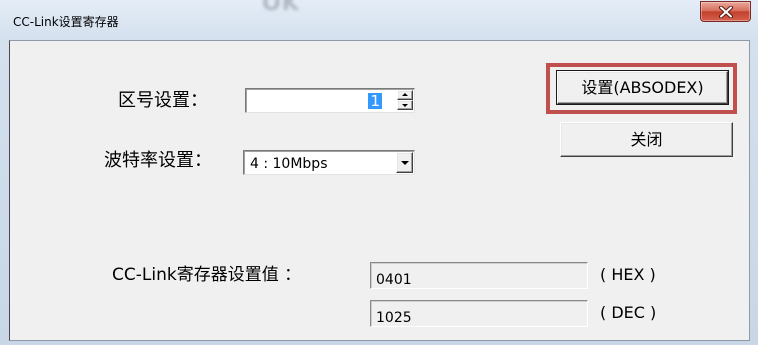  Describe the element at coordinates (163, 100) in the screenshot. I see `station-label: 区号设置：` at that location.